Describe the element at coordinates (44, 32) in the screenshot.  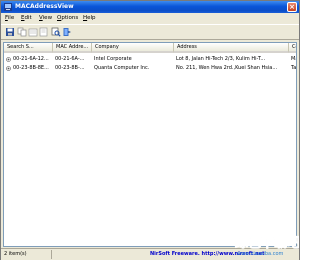
I see `properties-icon` at that location.